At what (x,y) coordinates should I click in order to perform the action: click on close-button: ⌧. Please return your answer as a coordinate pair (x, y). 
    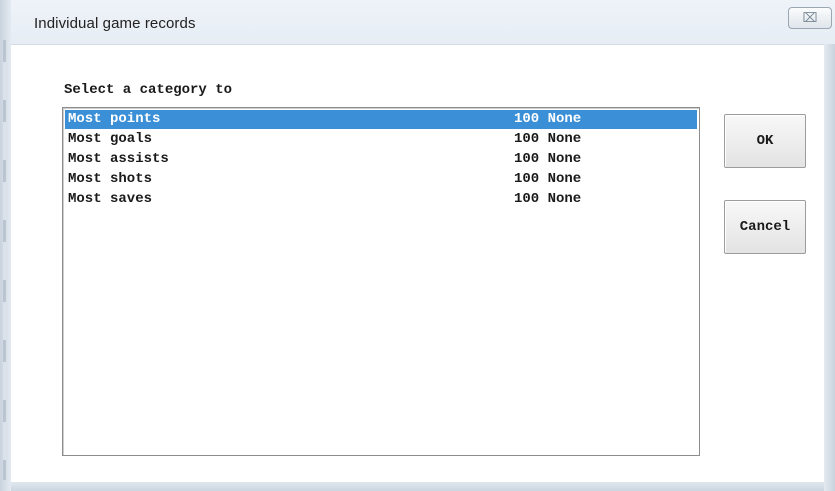
    Looking at the image, I should click on (810, 18).